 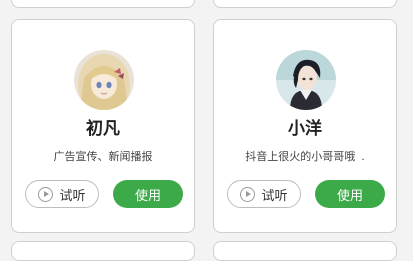 What do you see at coordinates (305, 251) in the screenshot?
I see `voice-card-partial-bottom-right` at bounding box center [305, 251].